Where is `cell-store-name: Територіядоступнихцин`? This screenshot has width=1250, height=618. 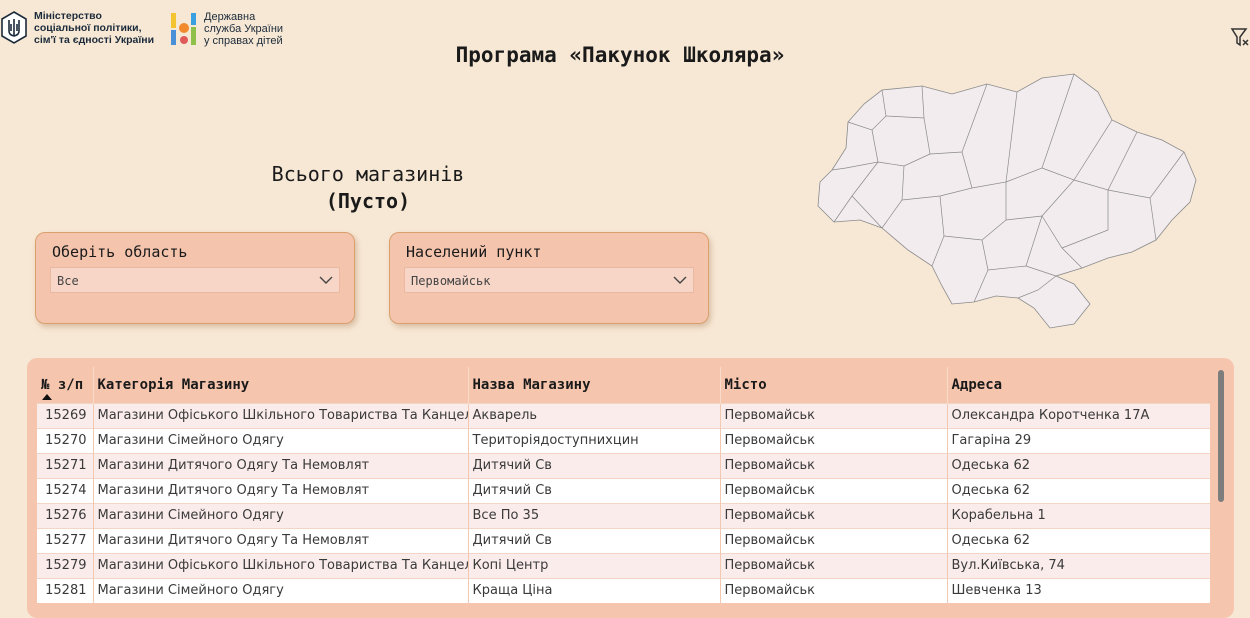
cell-store-name: Територіядоступнихцин is located at coordinates (594, 441).